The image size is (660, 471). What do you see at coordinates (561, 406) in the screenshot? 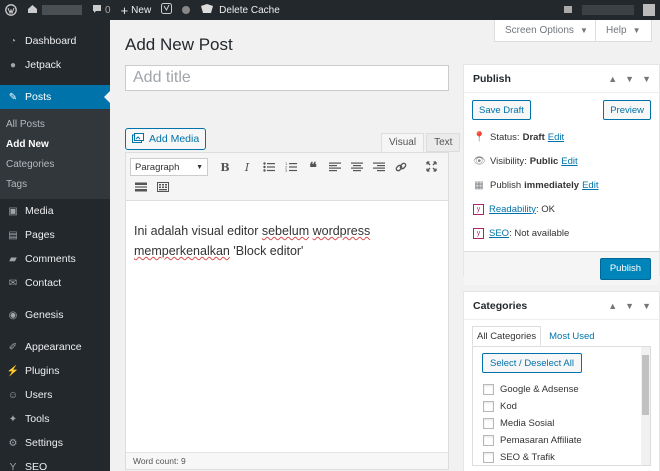
I see `list-item: Kod` at bounding box center [561, 406].